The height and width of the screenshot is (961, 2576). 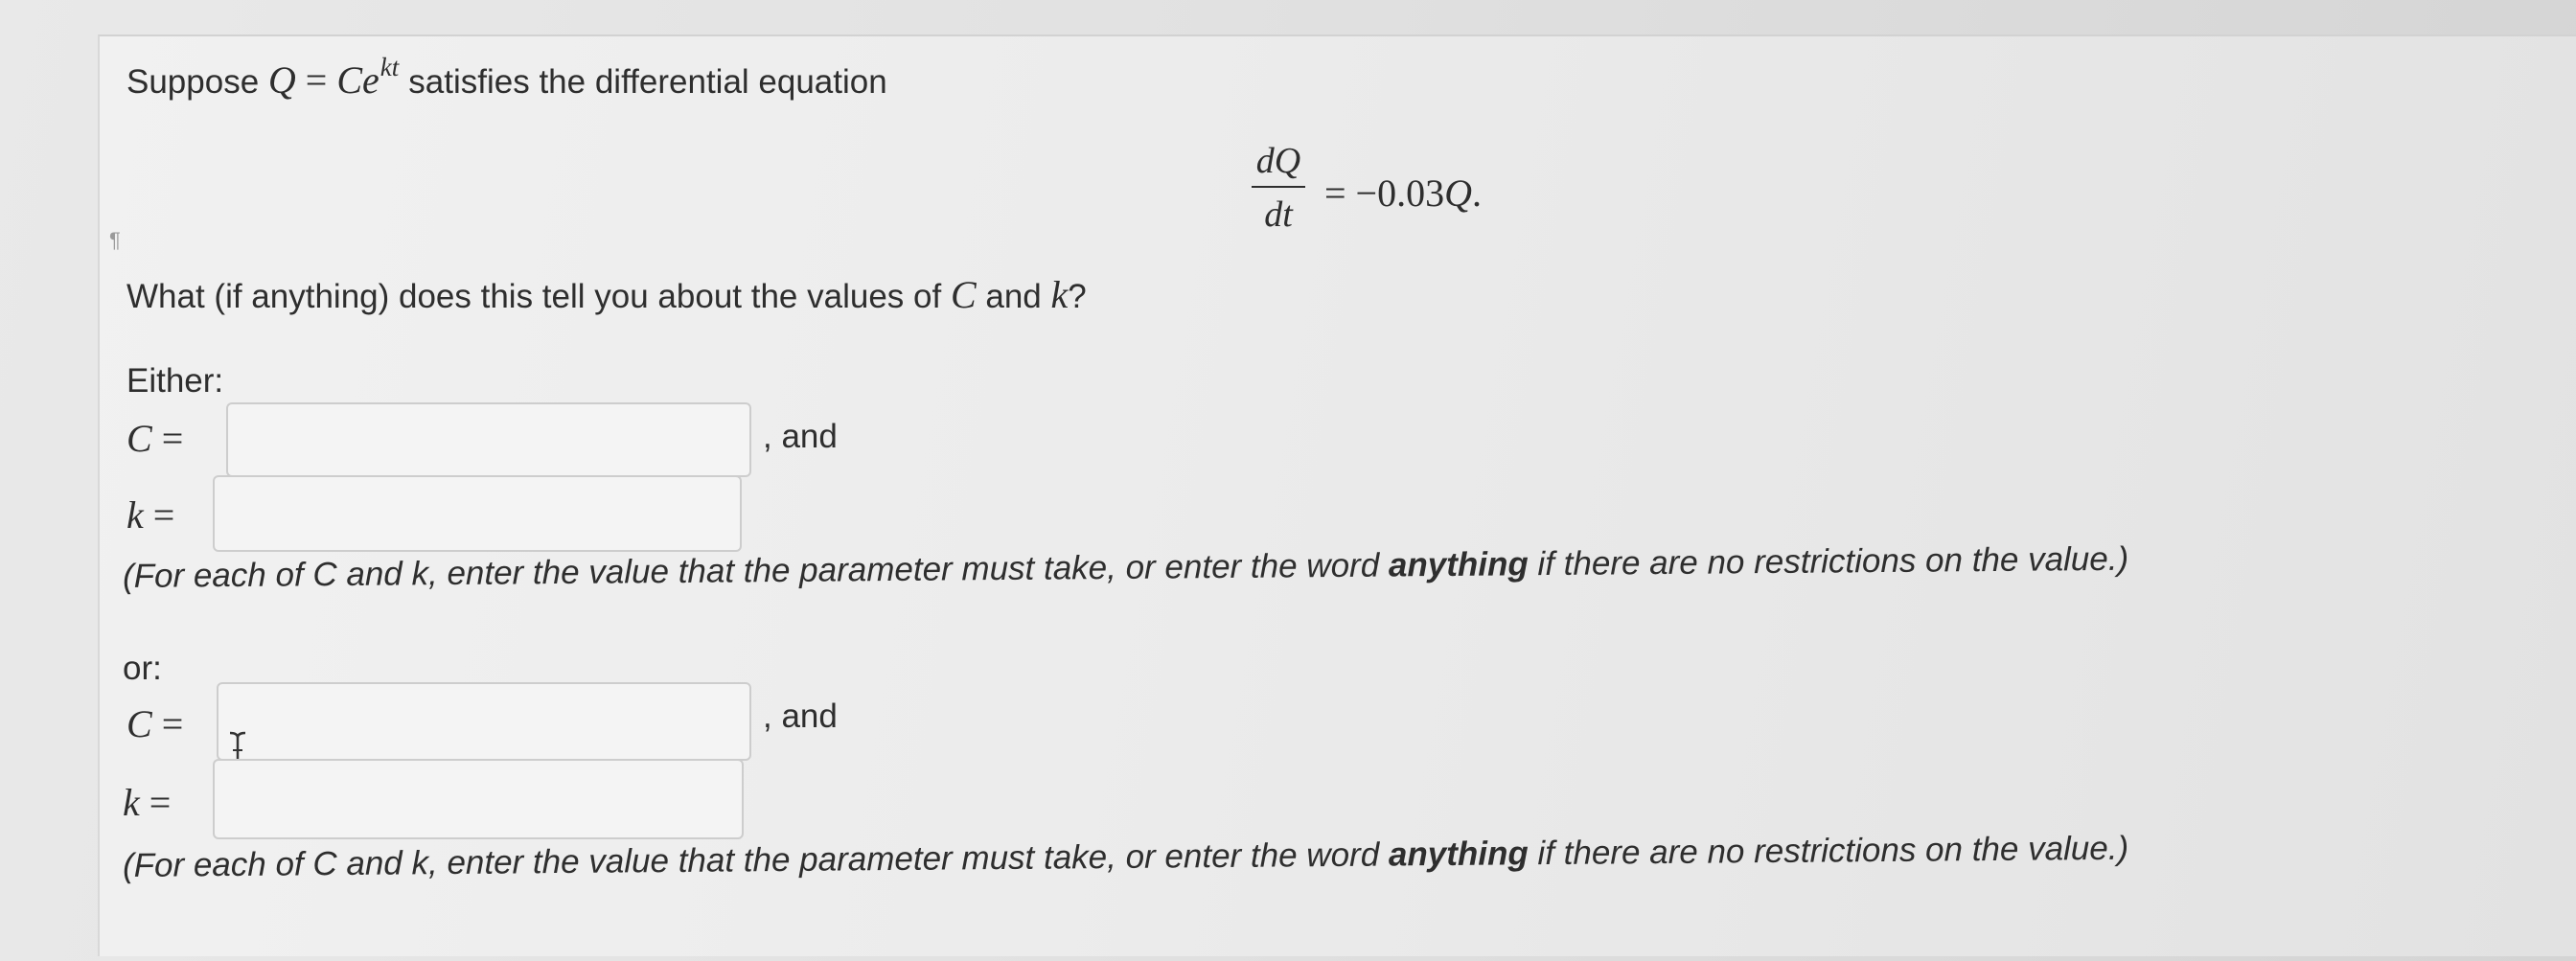 I want to click on differential-rhs: = −0.03Q., so click(x=1403, y=193).